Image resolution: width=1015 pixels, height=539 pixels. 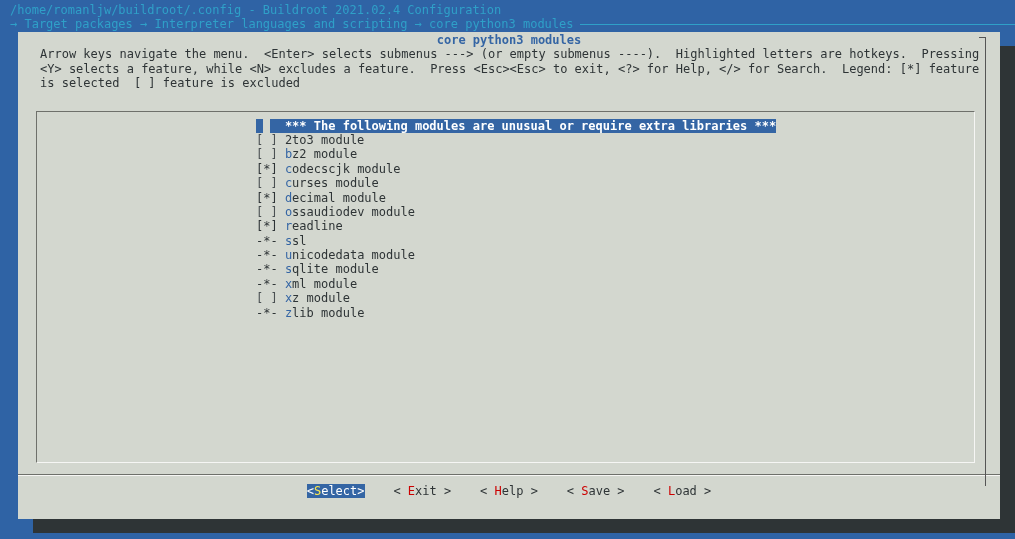 I want to click on menu-item: readline, so click(x=313, y=226).